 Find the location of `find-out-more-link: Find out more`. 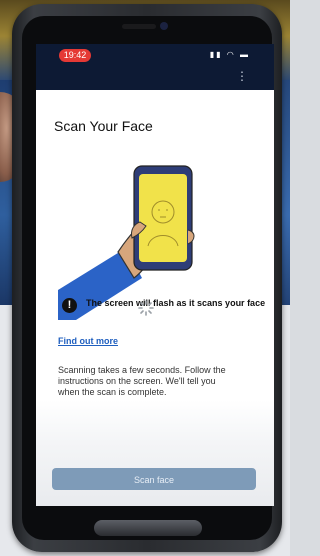

find-out-more-link: Find out more is located at coordinates (88, 341).